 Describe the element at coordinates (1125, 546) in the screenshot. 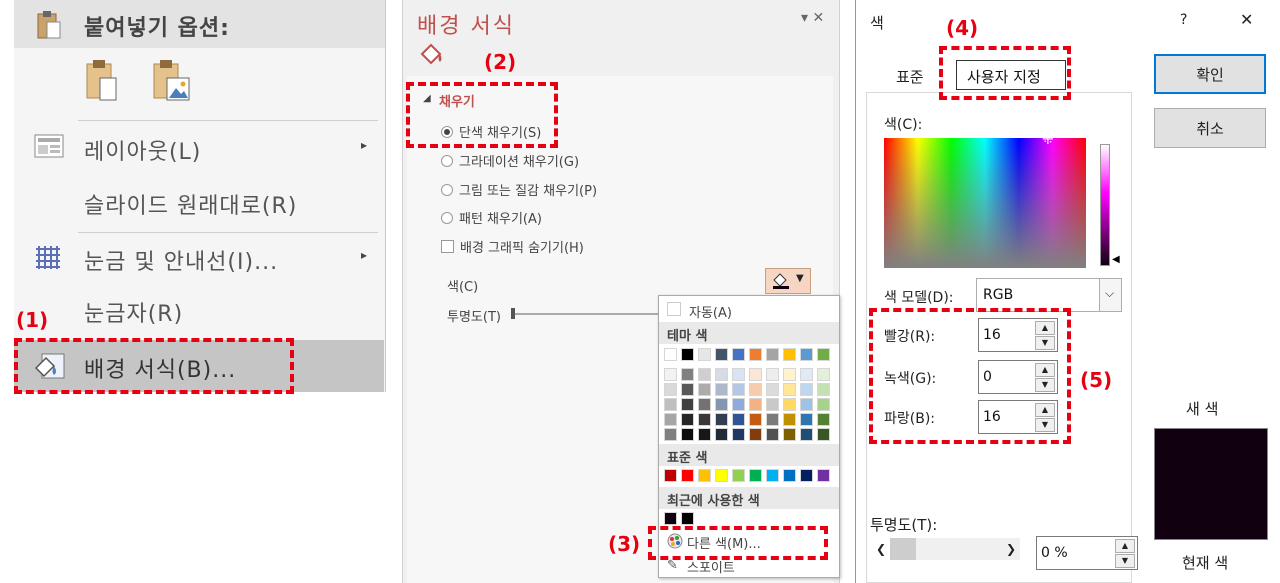

I see `transparency-up-icon: ▲` at that location.